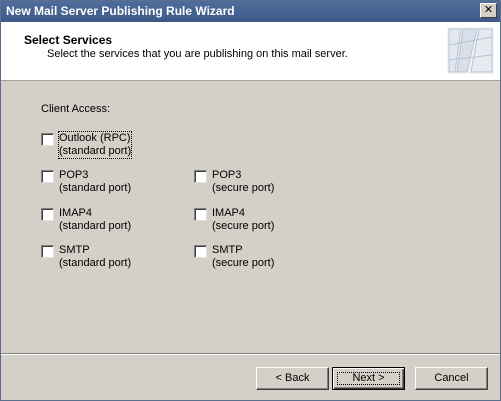 The width and height of the screenshot is (501, 401). Describe the element at coordinates (368, 378) in the screenshot. I see `next-button: Next >` at that location.